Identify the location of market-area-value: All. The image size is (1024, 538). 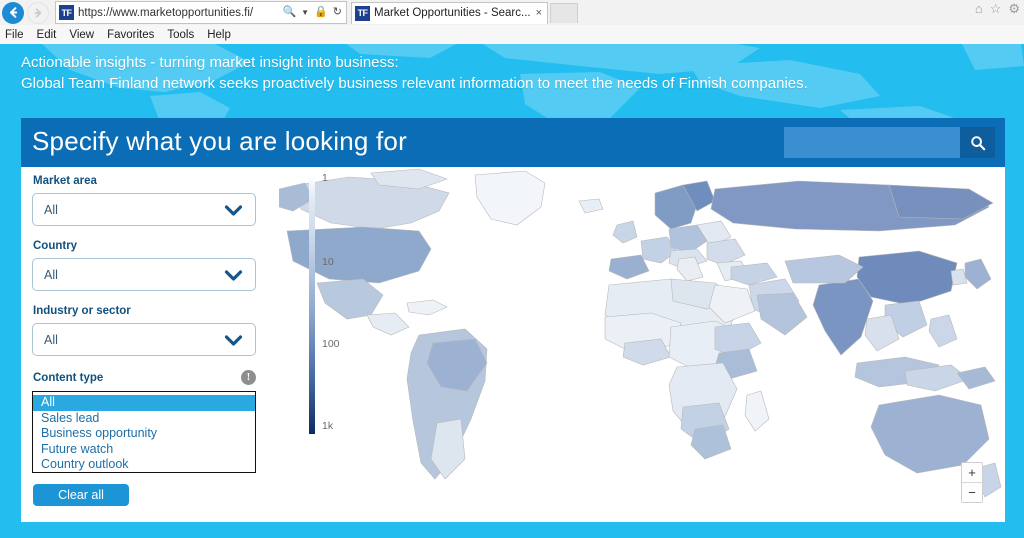
(51, 209).